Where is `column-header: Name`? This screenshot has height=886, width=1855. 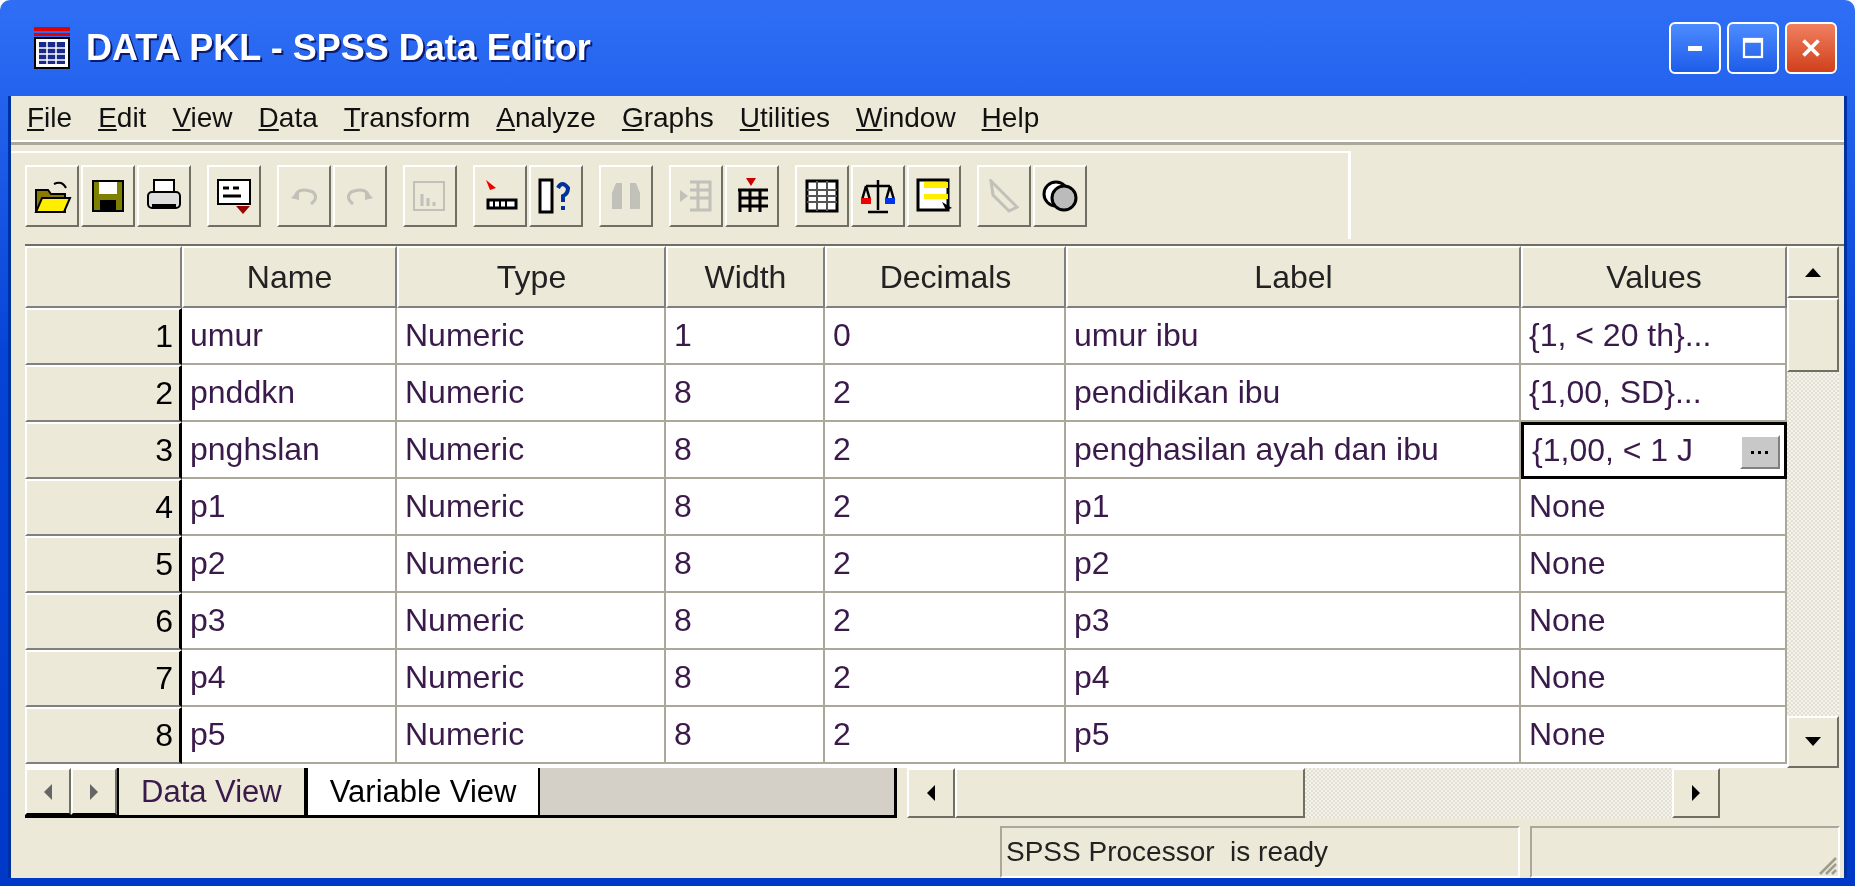
column-header: Name is located at coordinates (289, 277).